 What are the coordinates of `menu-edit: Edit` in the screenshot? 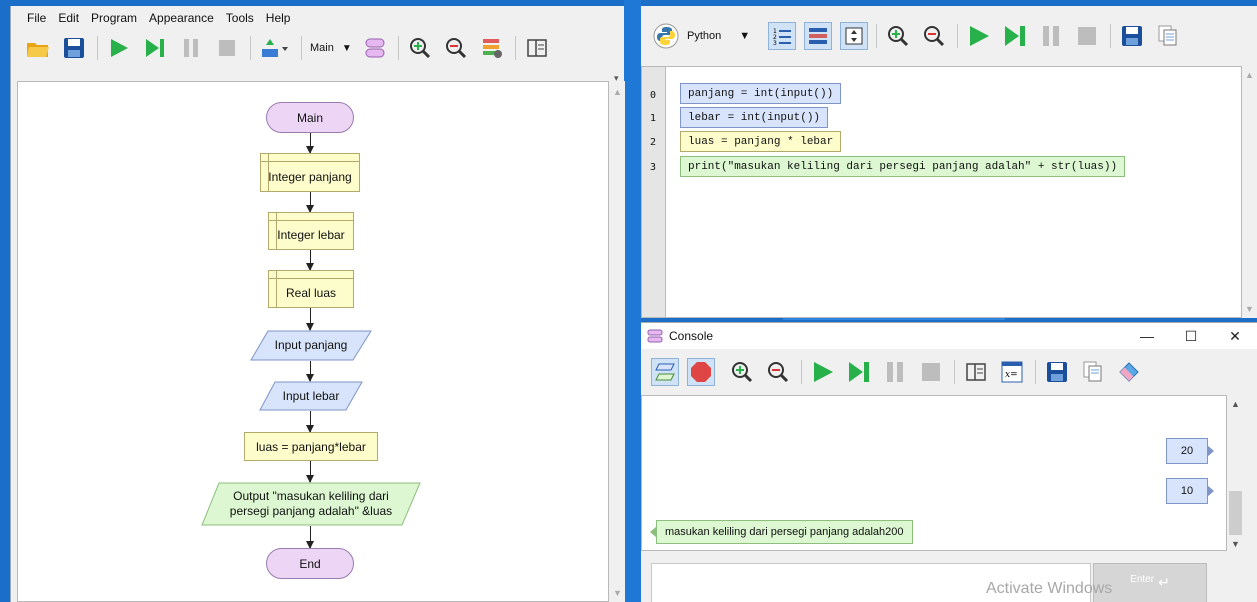 It's located at (68, 18).